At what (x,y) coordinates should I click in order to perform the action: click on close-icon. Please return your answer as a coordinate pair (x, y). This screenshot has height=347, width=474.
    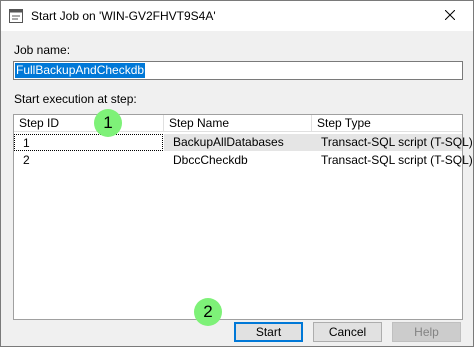
    Looking at the image, I should click on (450, 16).